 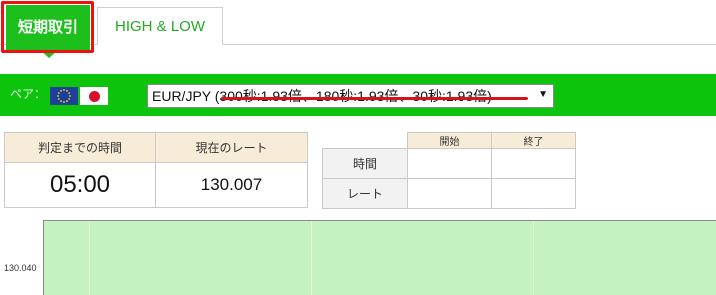 I want to click on table-corner, so click(x=365, y=140).